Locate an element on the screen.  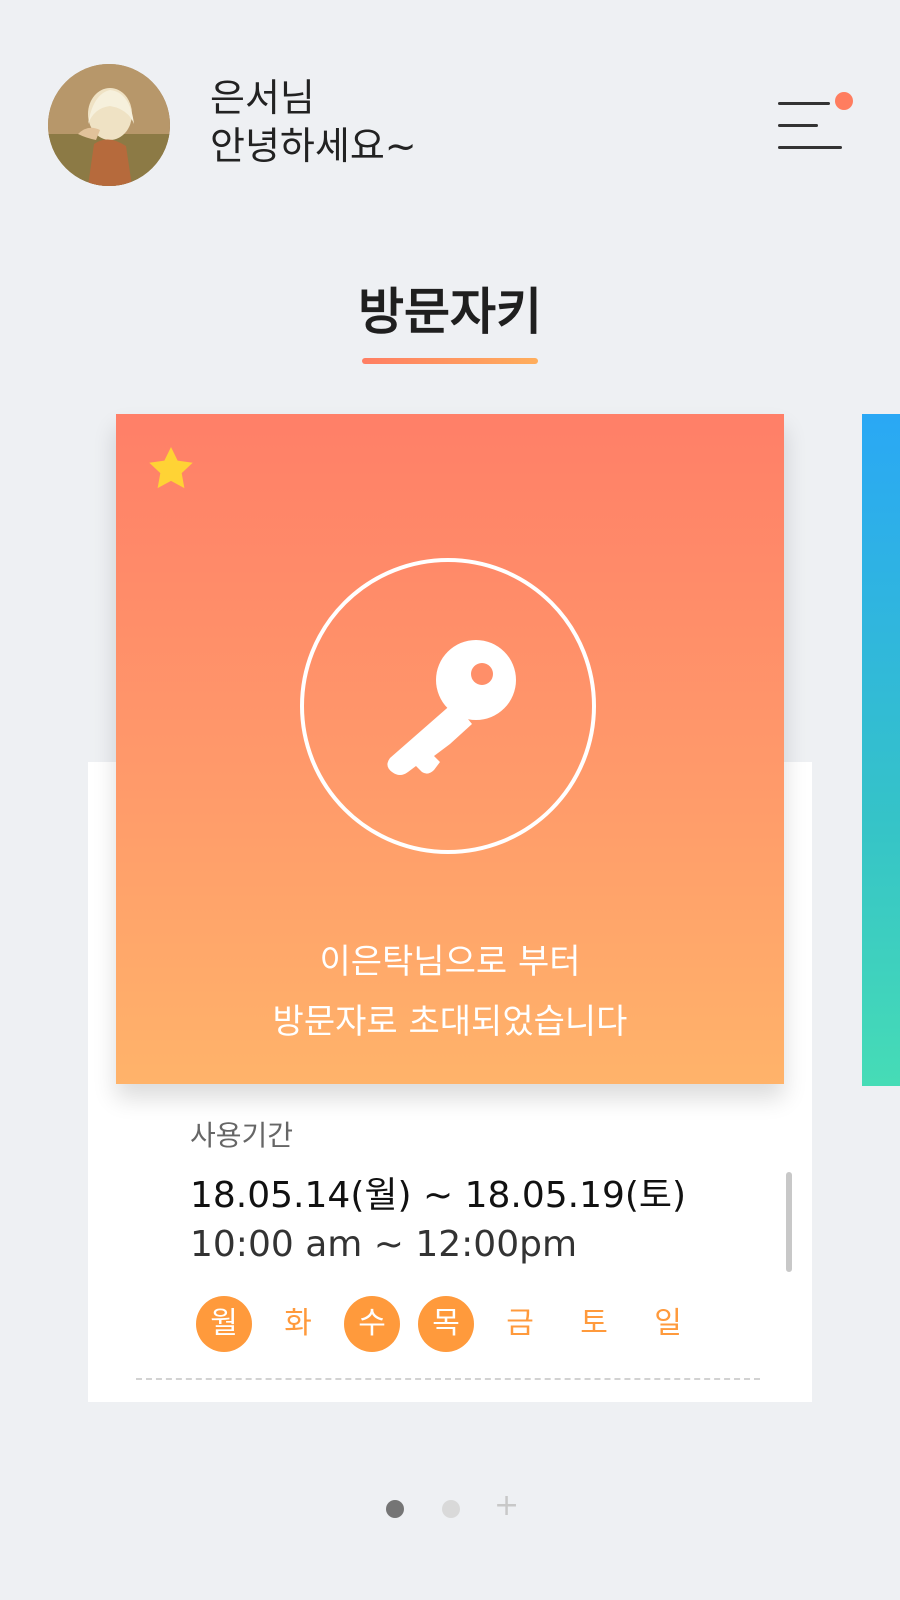
date-range: 18.05.14(월) ~ 18.05.19(토) is located at coordinates (438, 1195).